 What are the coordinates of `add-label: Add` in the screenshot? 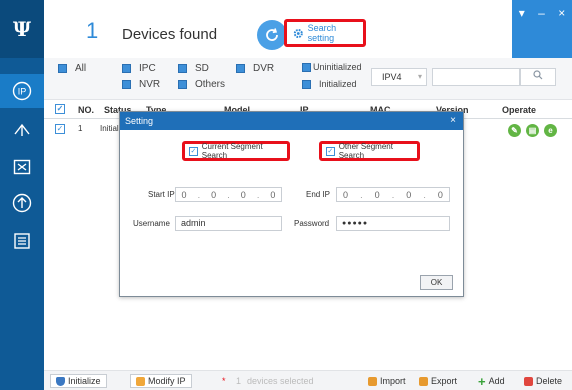 It's located at (496, 381).